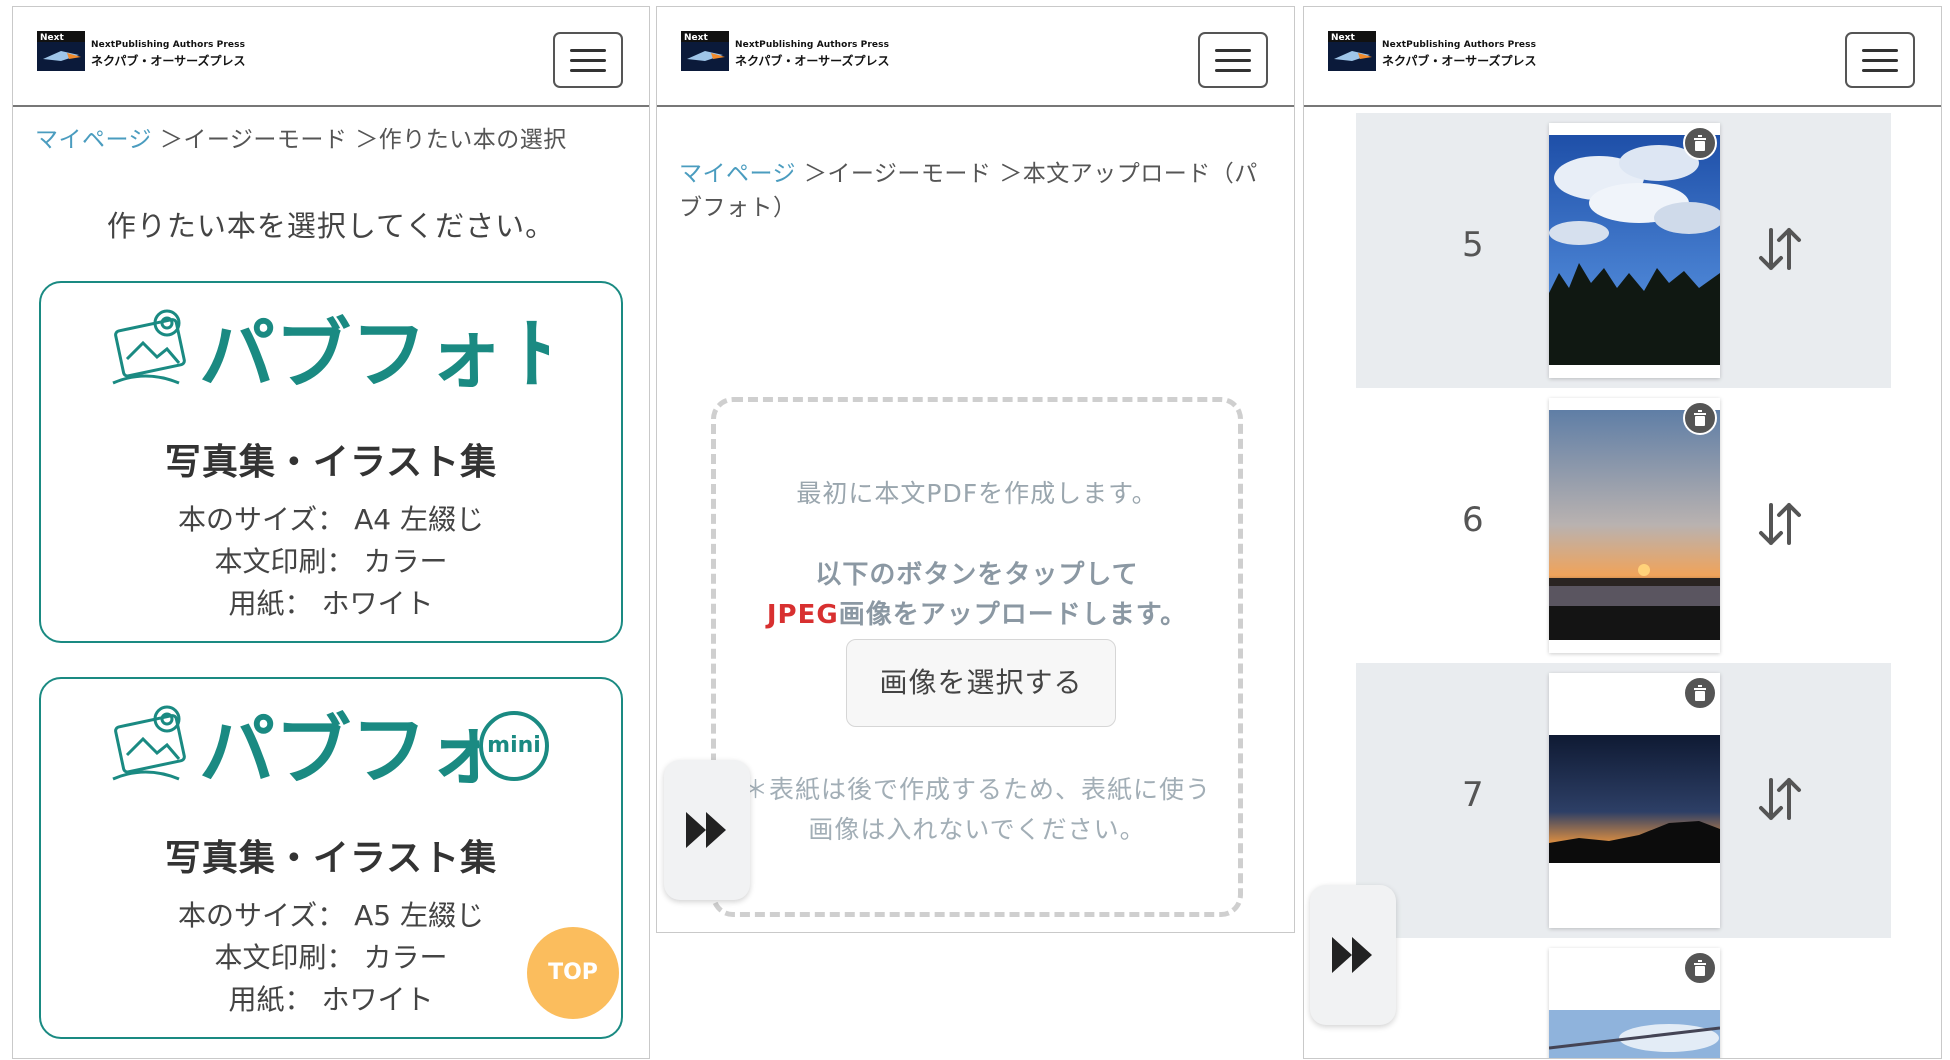 The width and height of the screenshot is (1950, 1060). What do you see at coordinates (573, 973) in the screenshot?
I see `scroll-top-button: TOP` at bounding box center [573, 973].